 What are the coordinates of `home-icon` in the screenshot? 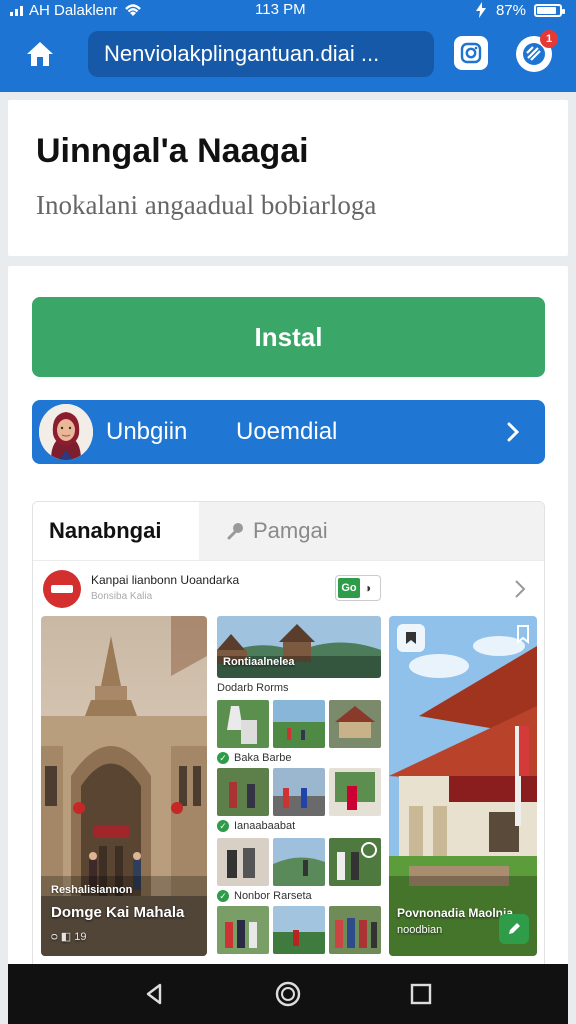 It's located at (40, 54).